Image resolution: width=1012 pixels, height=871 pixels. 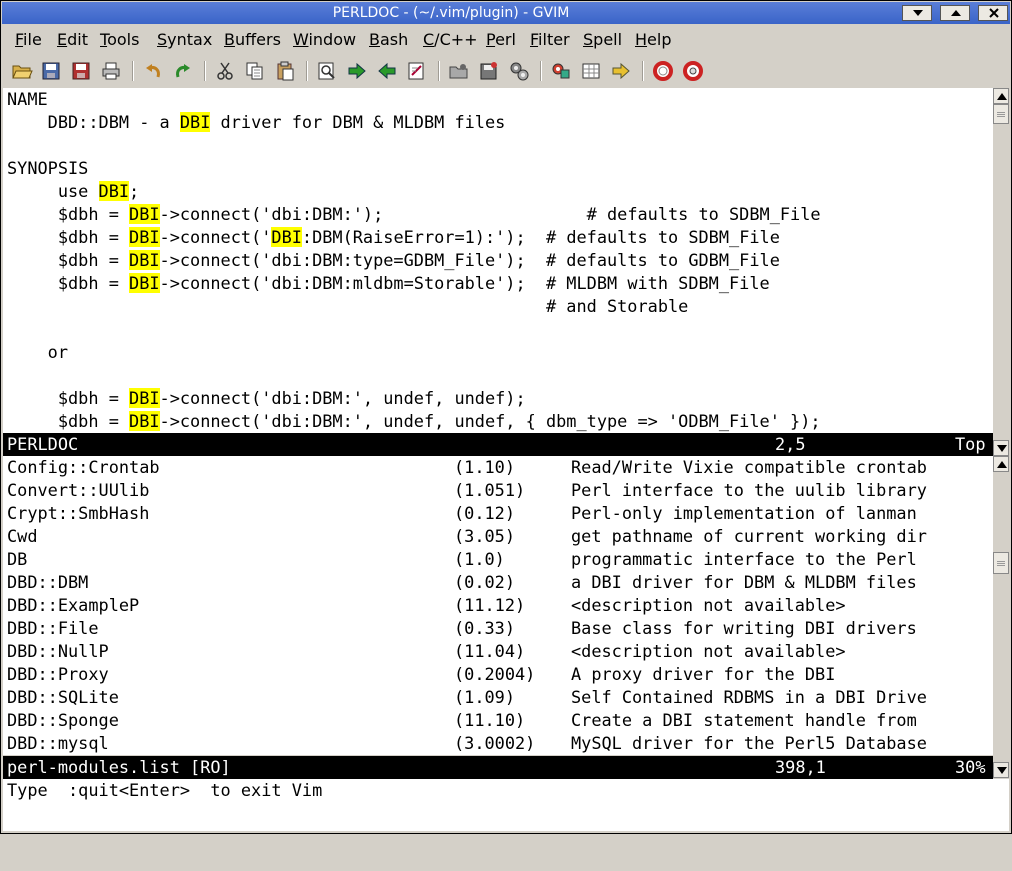 I want to click on perldoc-statusline: PERLDOC 2,5 Top, so click(x=498, y=444).